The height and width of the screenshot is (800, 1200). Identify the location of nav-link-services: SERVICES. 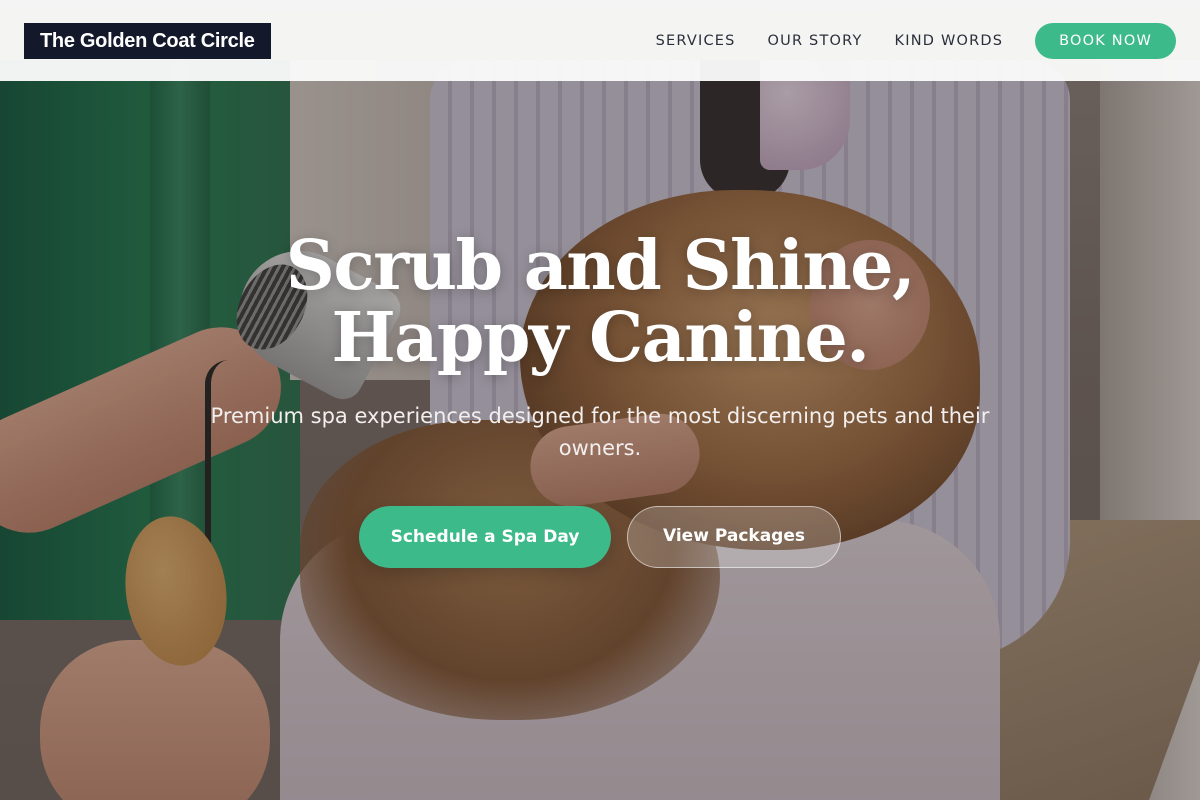
(696, 41).